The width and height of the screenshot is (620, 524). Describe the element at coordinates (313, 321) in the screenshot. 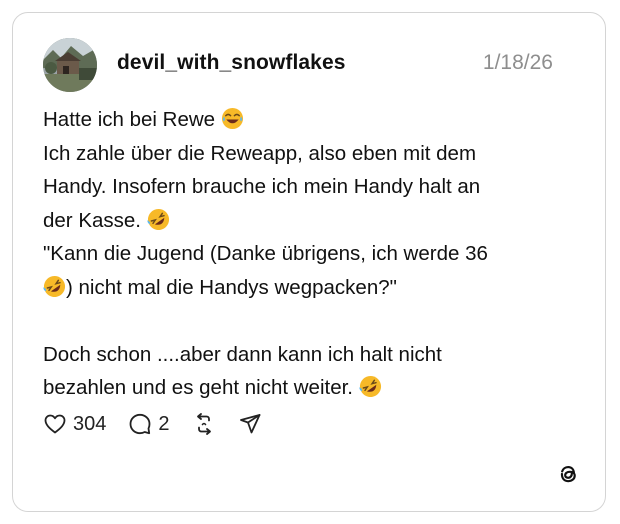

I see `post-line-blank` at that location.